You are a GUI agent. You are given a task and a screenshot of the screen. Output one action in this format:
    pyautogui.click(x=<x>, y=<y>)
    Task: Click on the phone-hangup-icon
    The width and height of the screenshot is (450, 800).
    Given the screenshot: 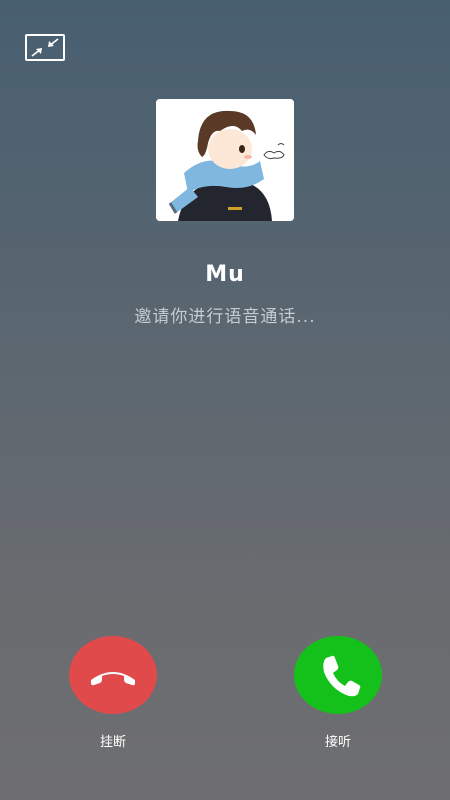 What is the action you would take?
    pyautogui.click(x=113, y=679)
    